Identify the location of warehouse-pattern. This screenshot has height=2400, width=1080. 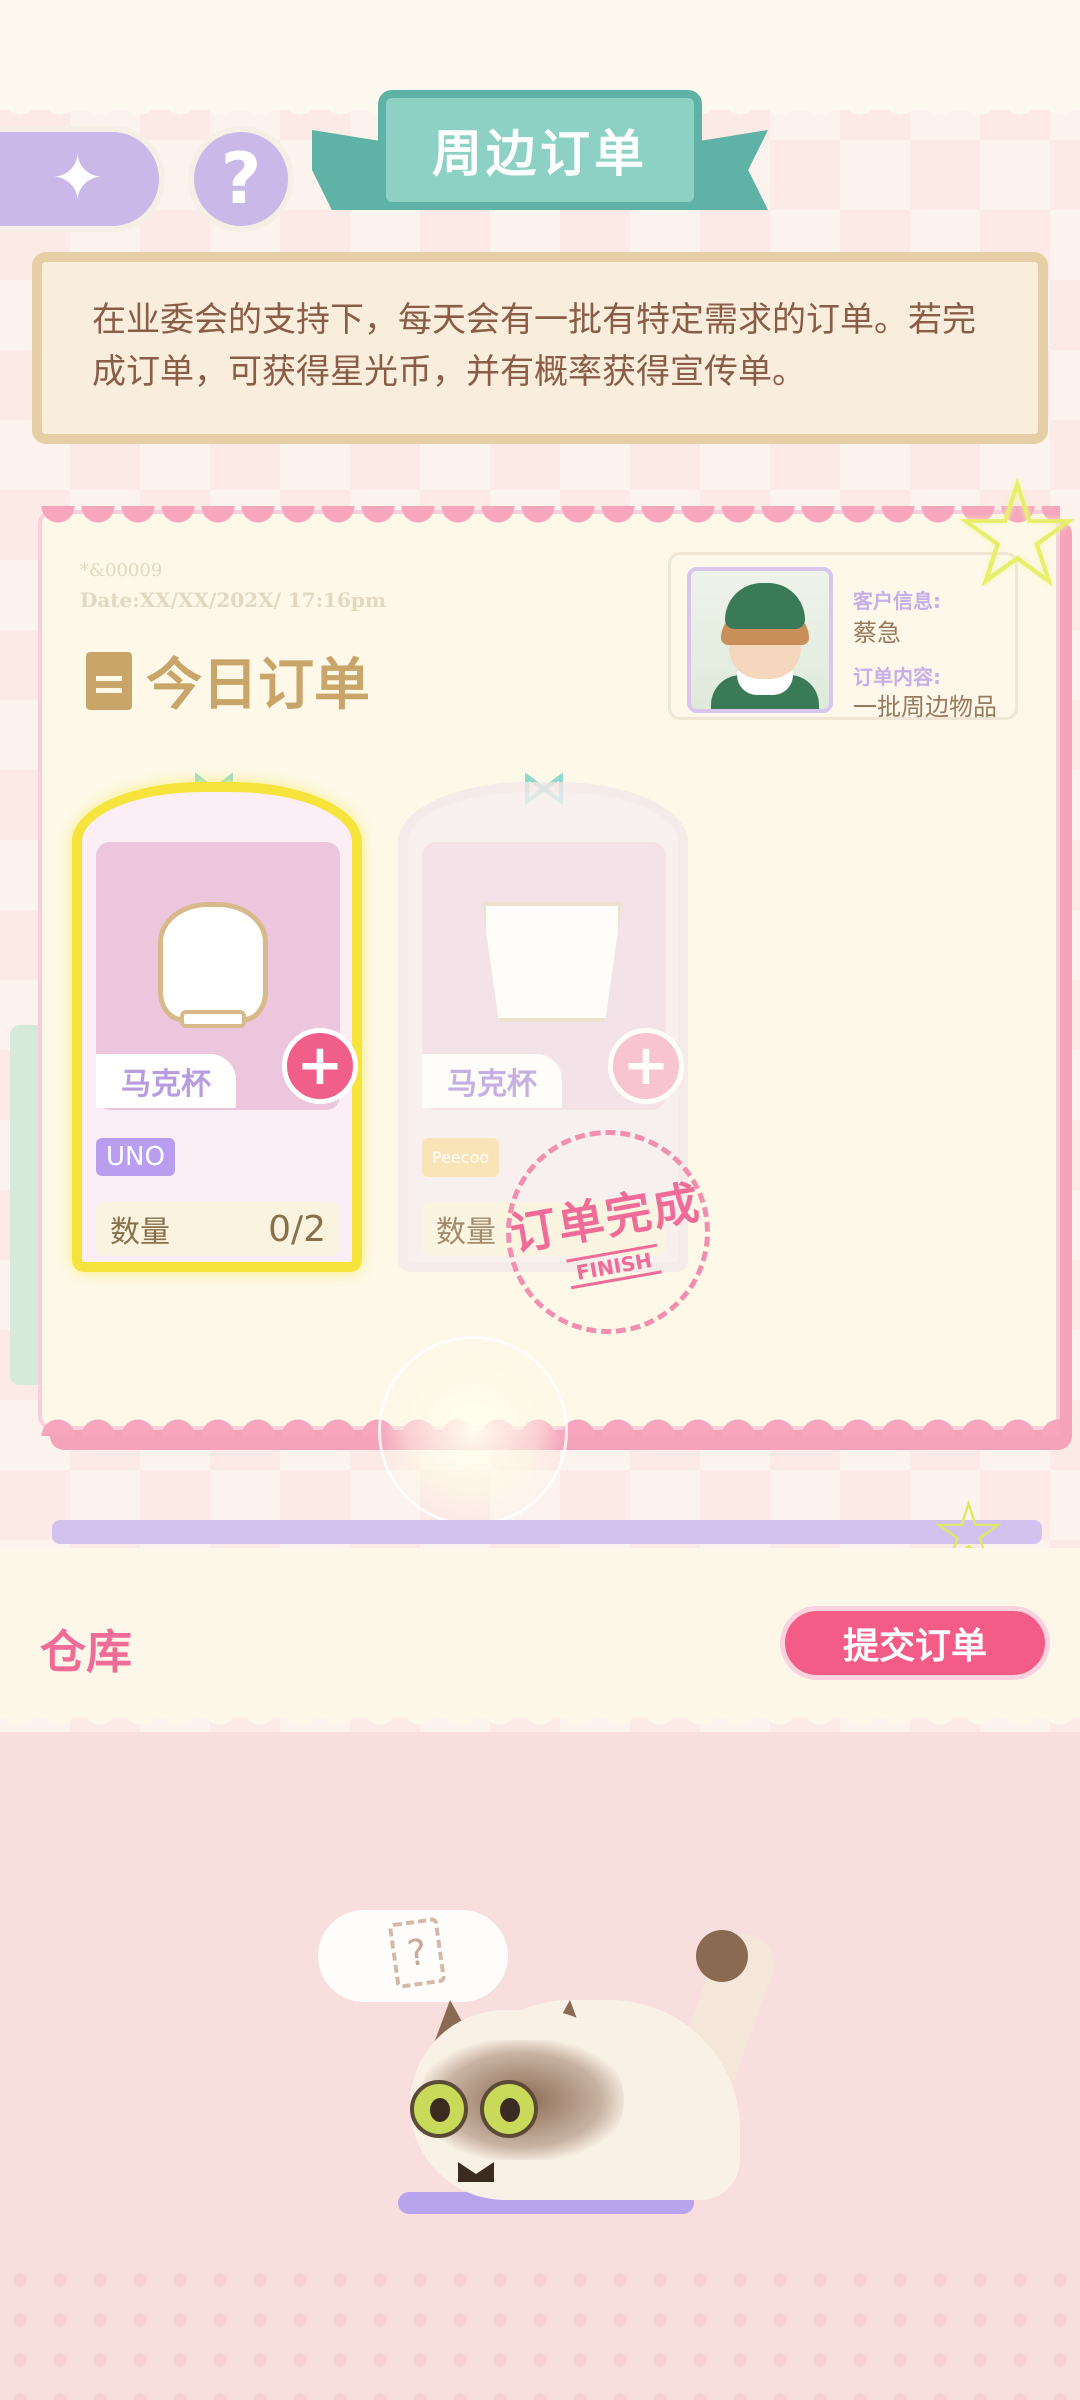
(540, 2330).